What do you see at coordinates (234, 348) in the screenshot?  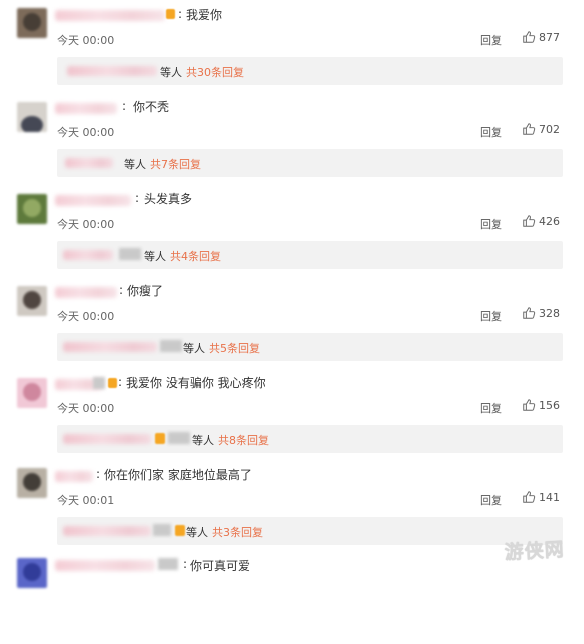 I see `sub-replies-count-link: 共5条回复` at bounding box center [234, 348].